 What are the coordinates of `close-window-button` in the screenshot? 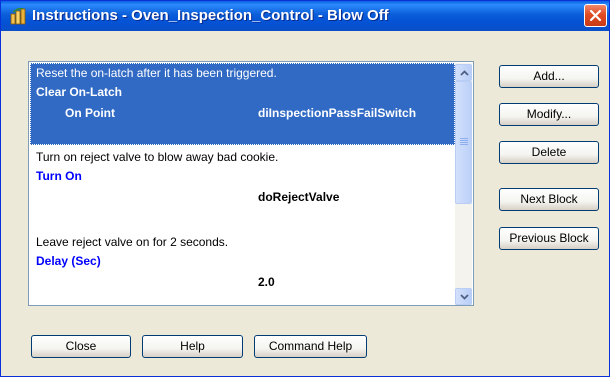 It's located at (595, 15).